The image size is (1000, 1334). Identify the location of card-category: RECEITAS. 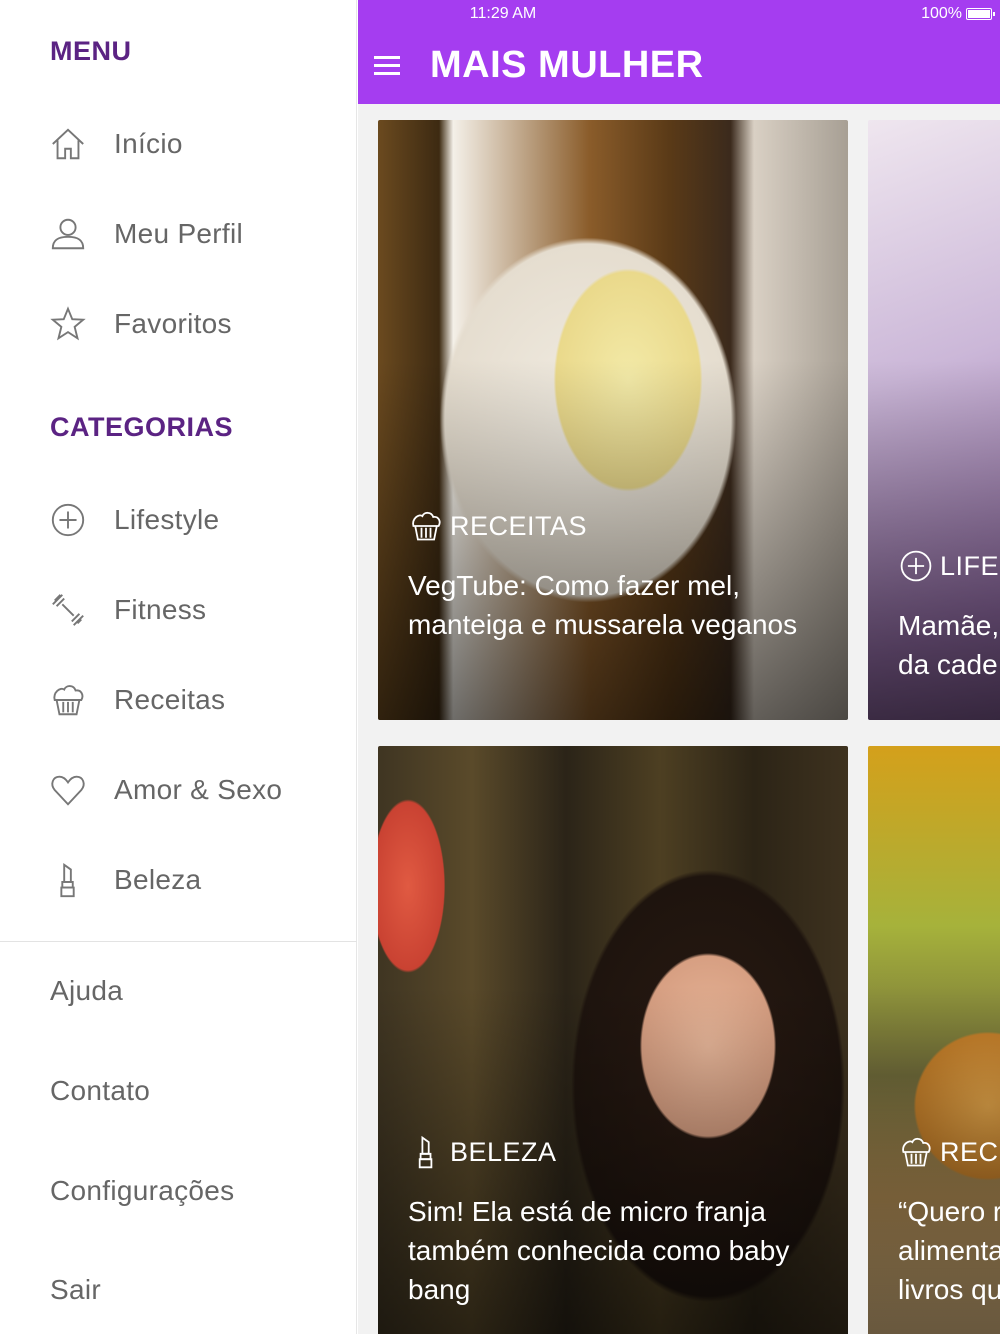
(497, 526).